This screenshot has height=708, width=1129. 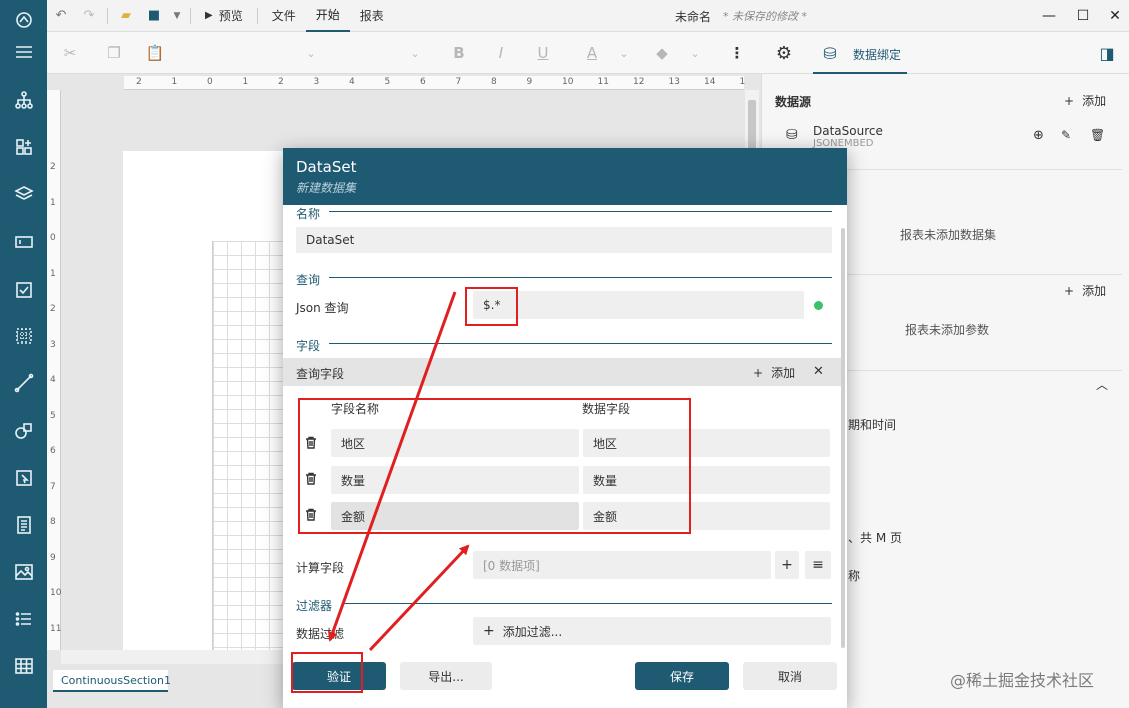 I want to click on arrow-validate-to-fields, so click(x=419, y=598).